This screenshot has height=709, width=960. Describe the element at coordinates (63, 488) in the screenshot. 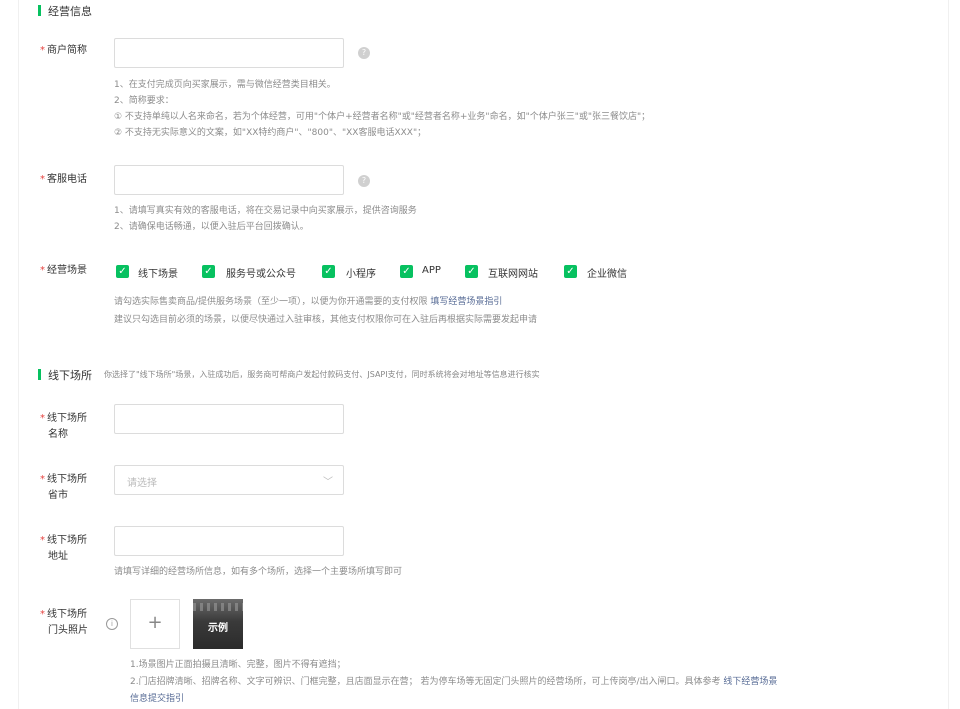

I see `offline-city-label: * 线下场所 省市` at that location.